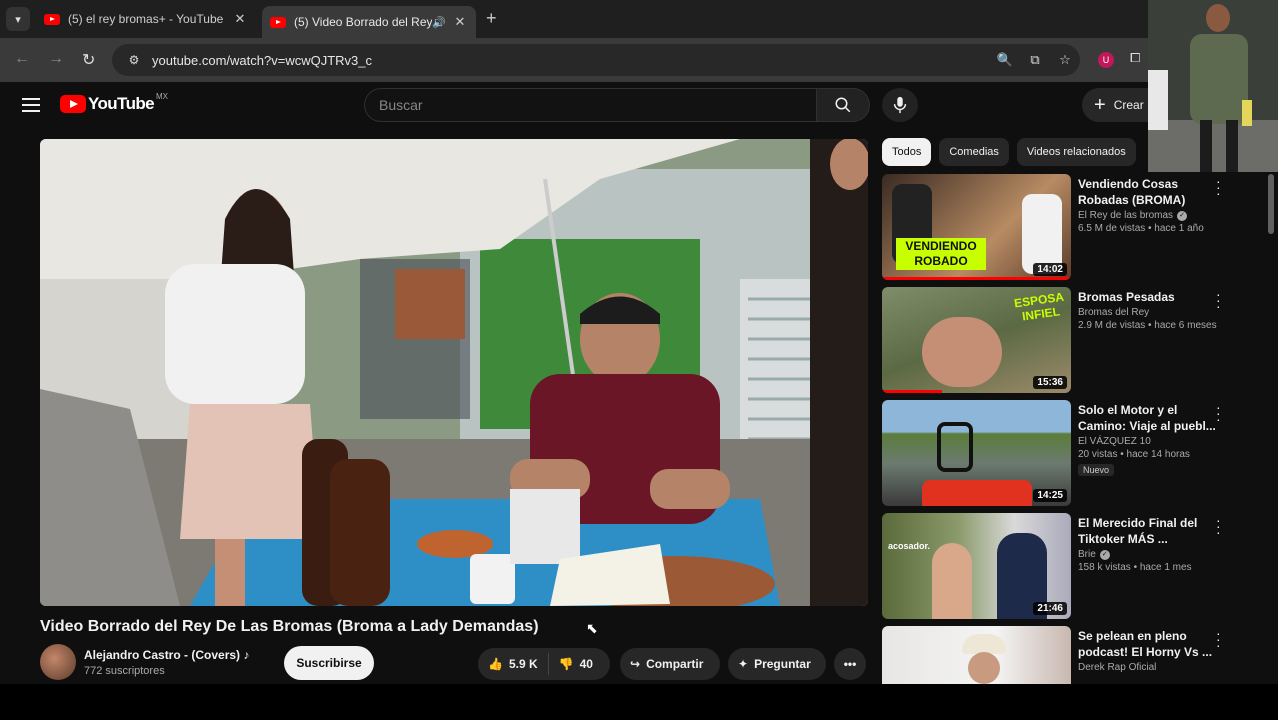 The image size is (1278, 720). I want to click on related-stats: 158 k vistas • hace 1 mes, so click(1135, 567).